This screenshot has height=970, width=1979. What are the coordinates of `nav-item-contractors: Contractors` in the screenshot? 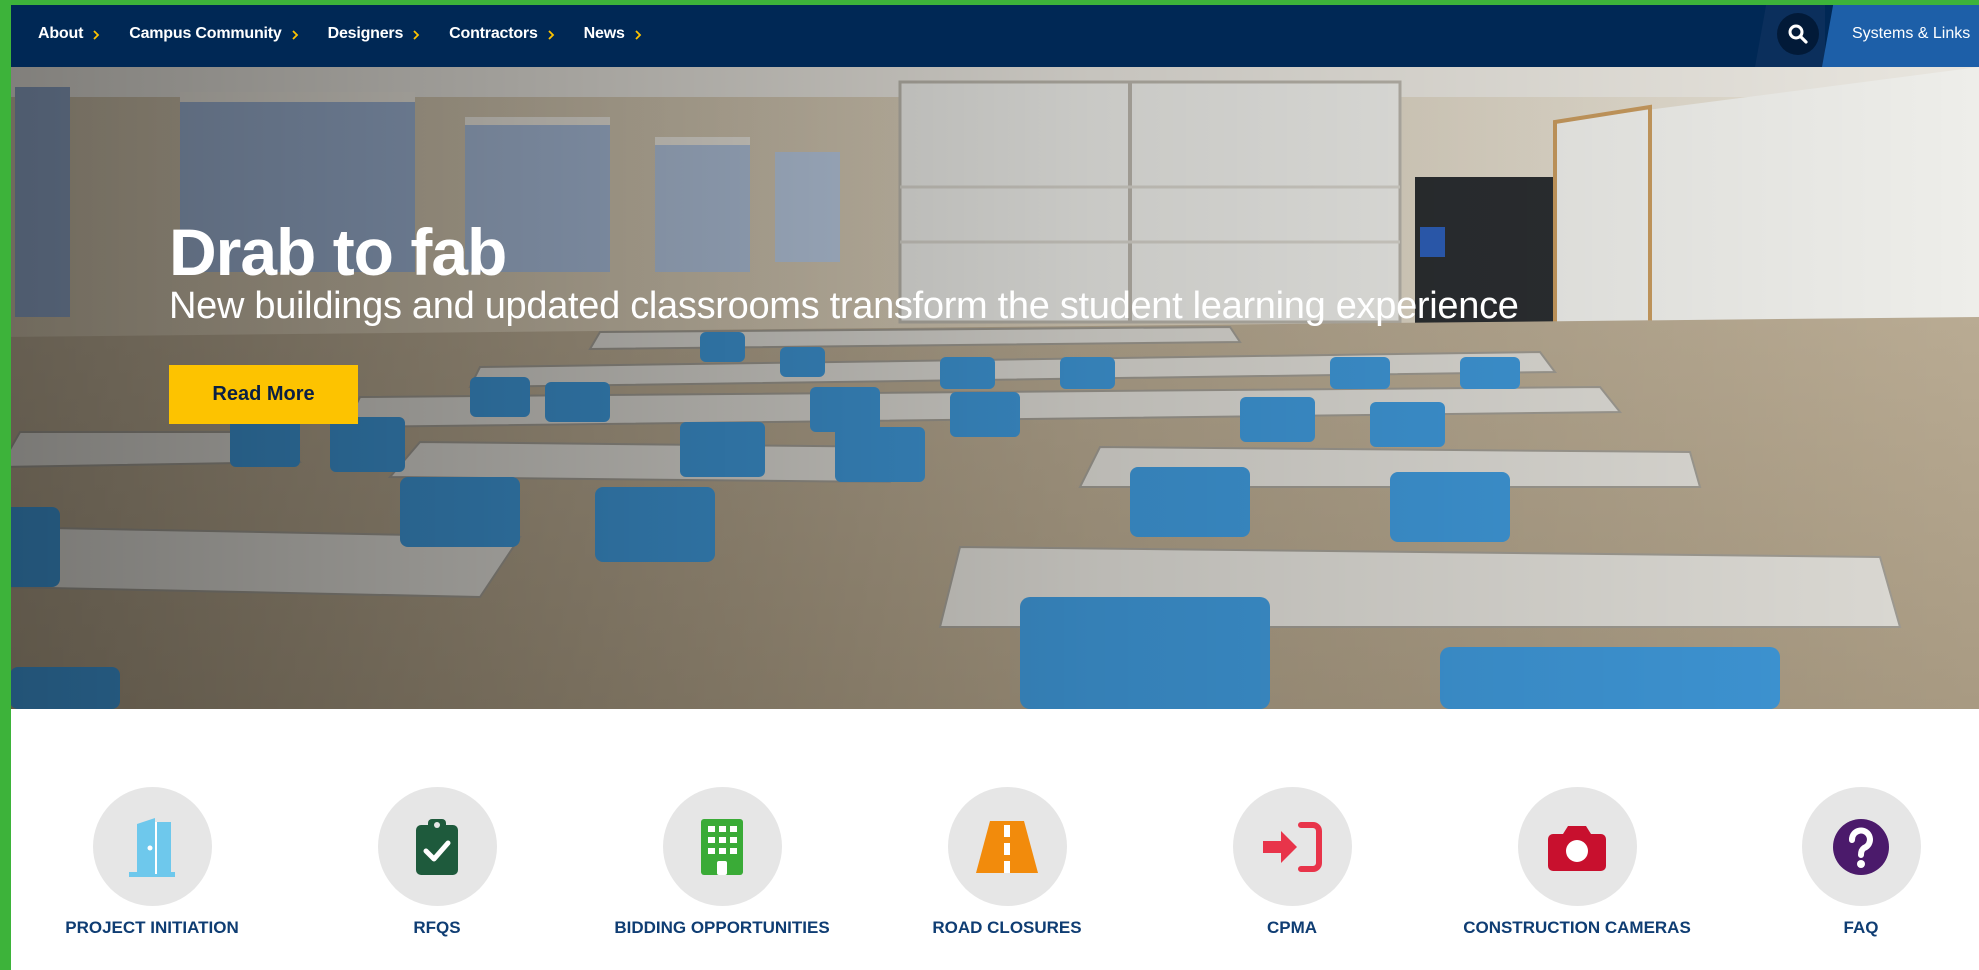 It's located at (502, 34).